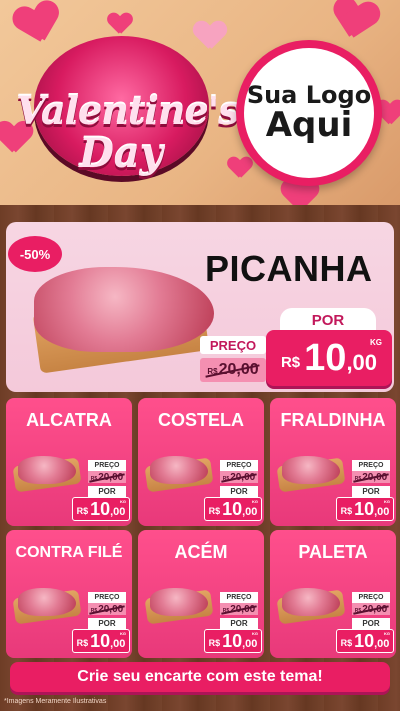 The width and height of the screenshot is (400, 711). Describe the element at coordinates (289, 268) in the screenshot. I see `featured-product-name: PICANHA` at that location.